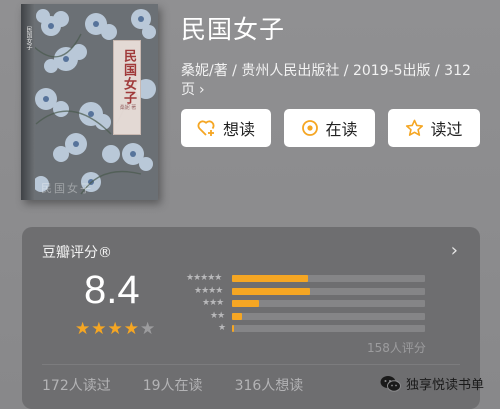 The image size is (500, 409). Describe the element at coordinates (89, 102) in the screenshot. I see `book-cover: 民国女子 民国女子 桑妮 著 民国女子` at that location.